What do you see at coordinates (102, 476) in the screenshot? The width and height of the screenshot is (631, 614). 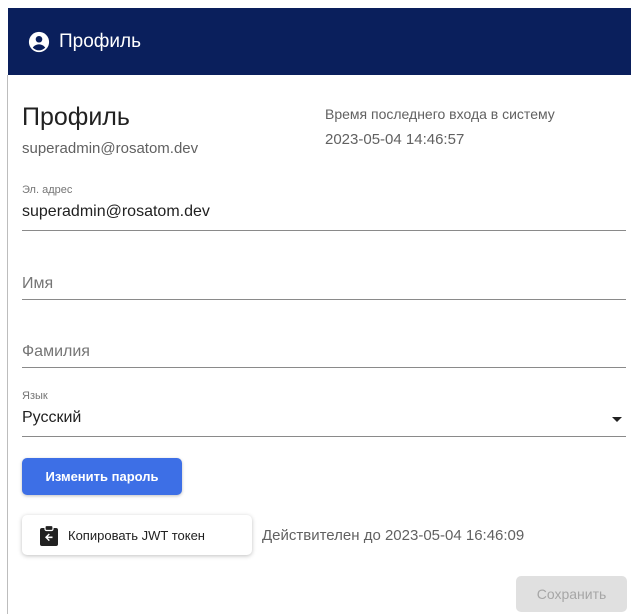 I see `change-password-button: Изменить пароль` at bounding box center [102, 476].